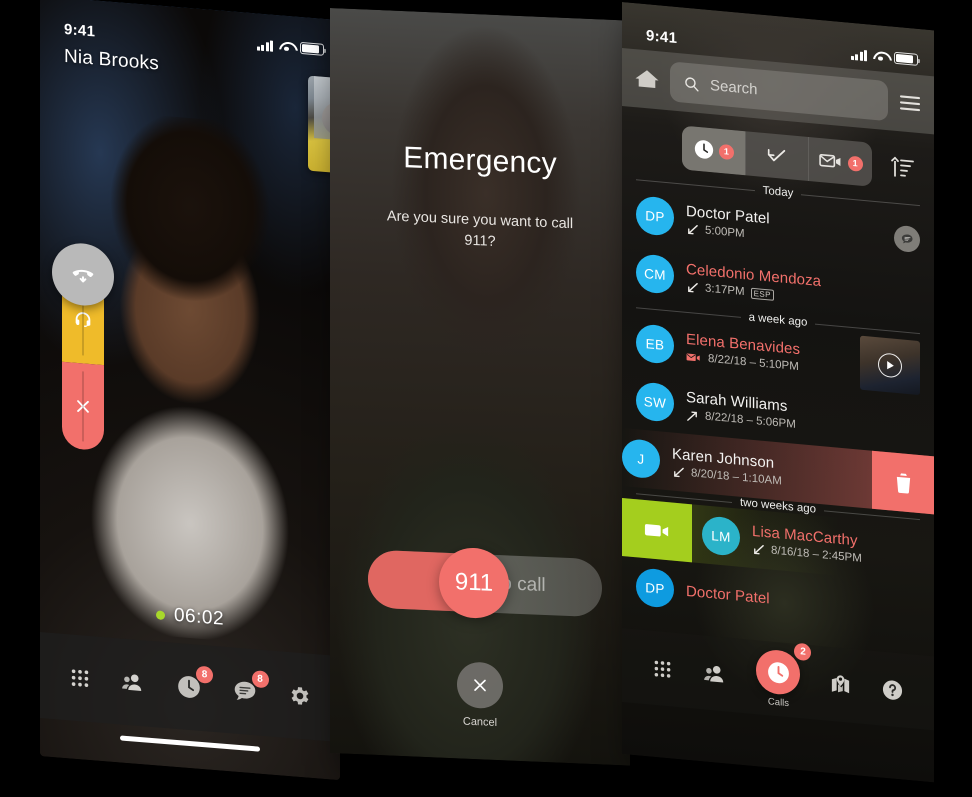  What do you see at coordinates (836, 546) in the screenshot?
I see `row-content: Lisa MacCarthy 8/16/18 – 2:45PM` at bounding box center [836, 546].